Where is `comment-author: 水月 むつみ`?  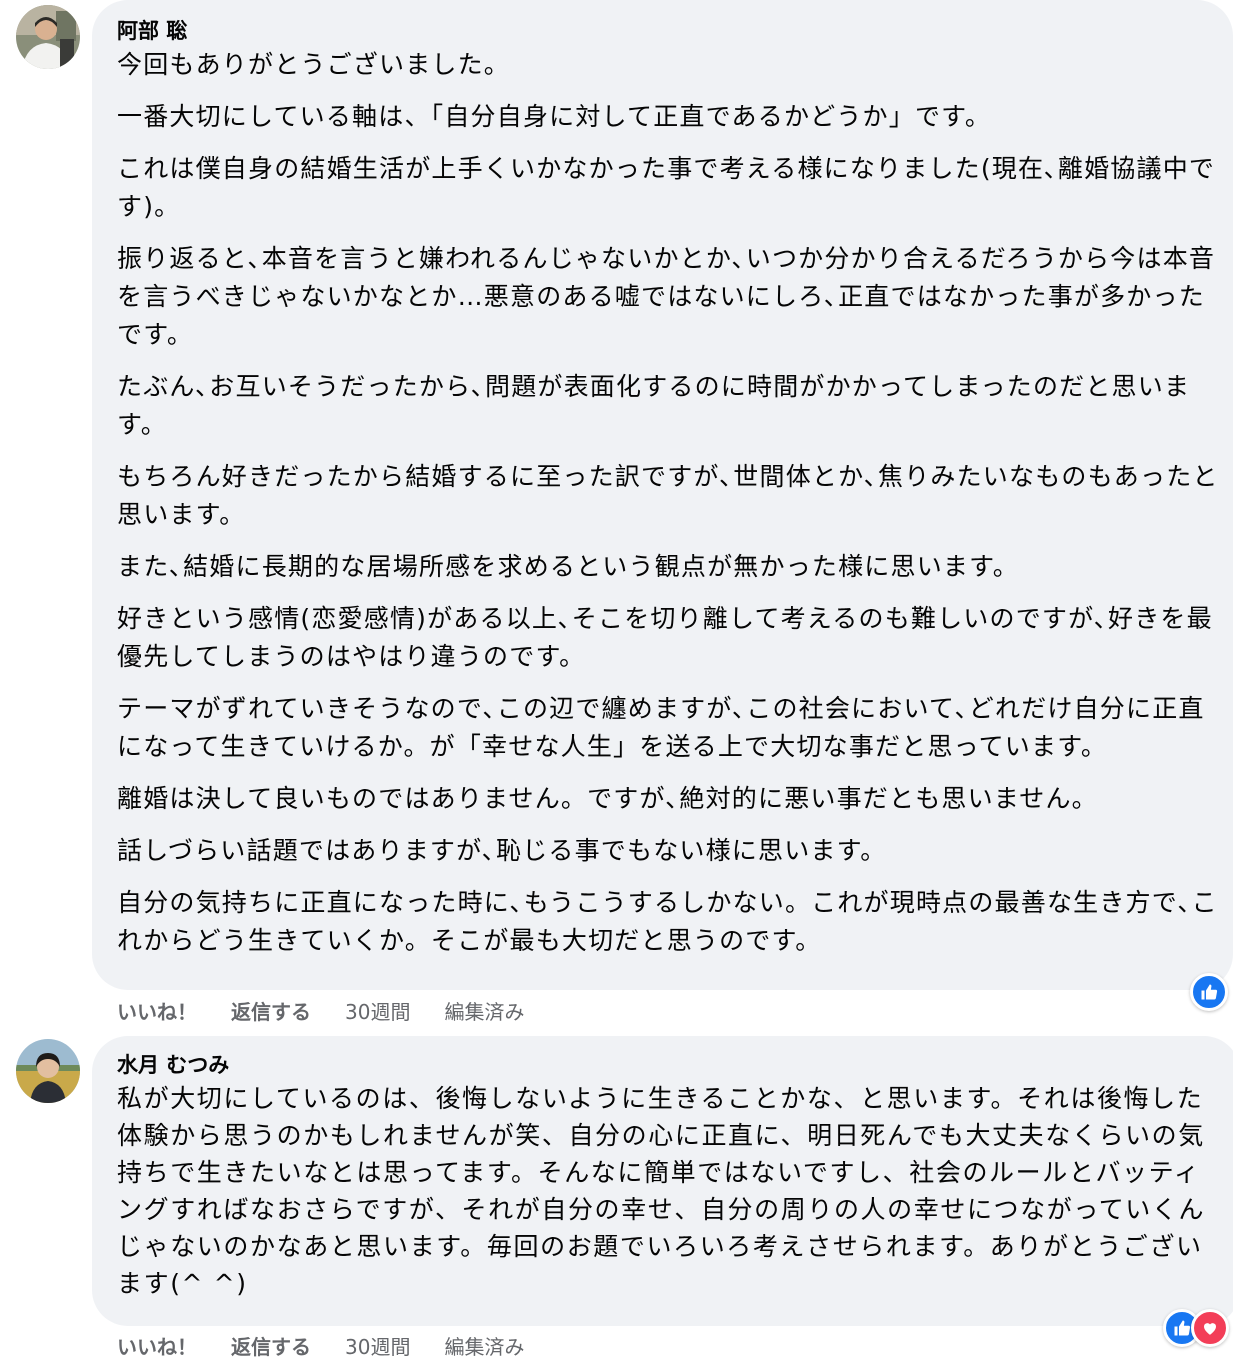 comment-author: 水月 むつみ is located at coordinates (675, 1065).